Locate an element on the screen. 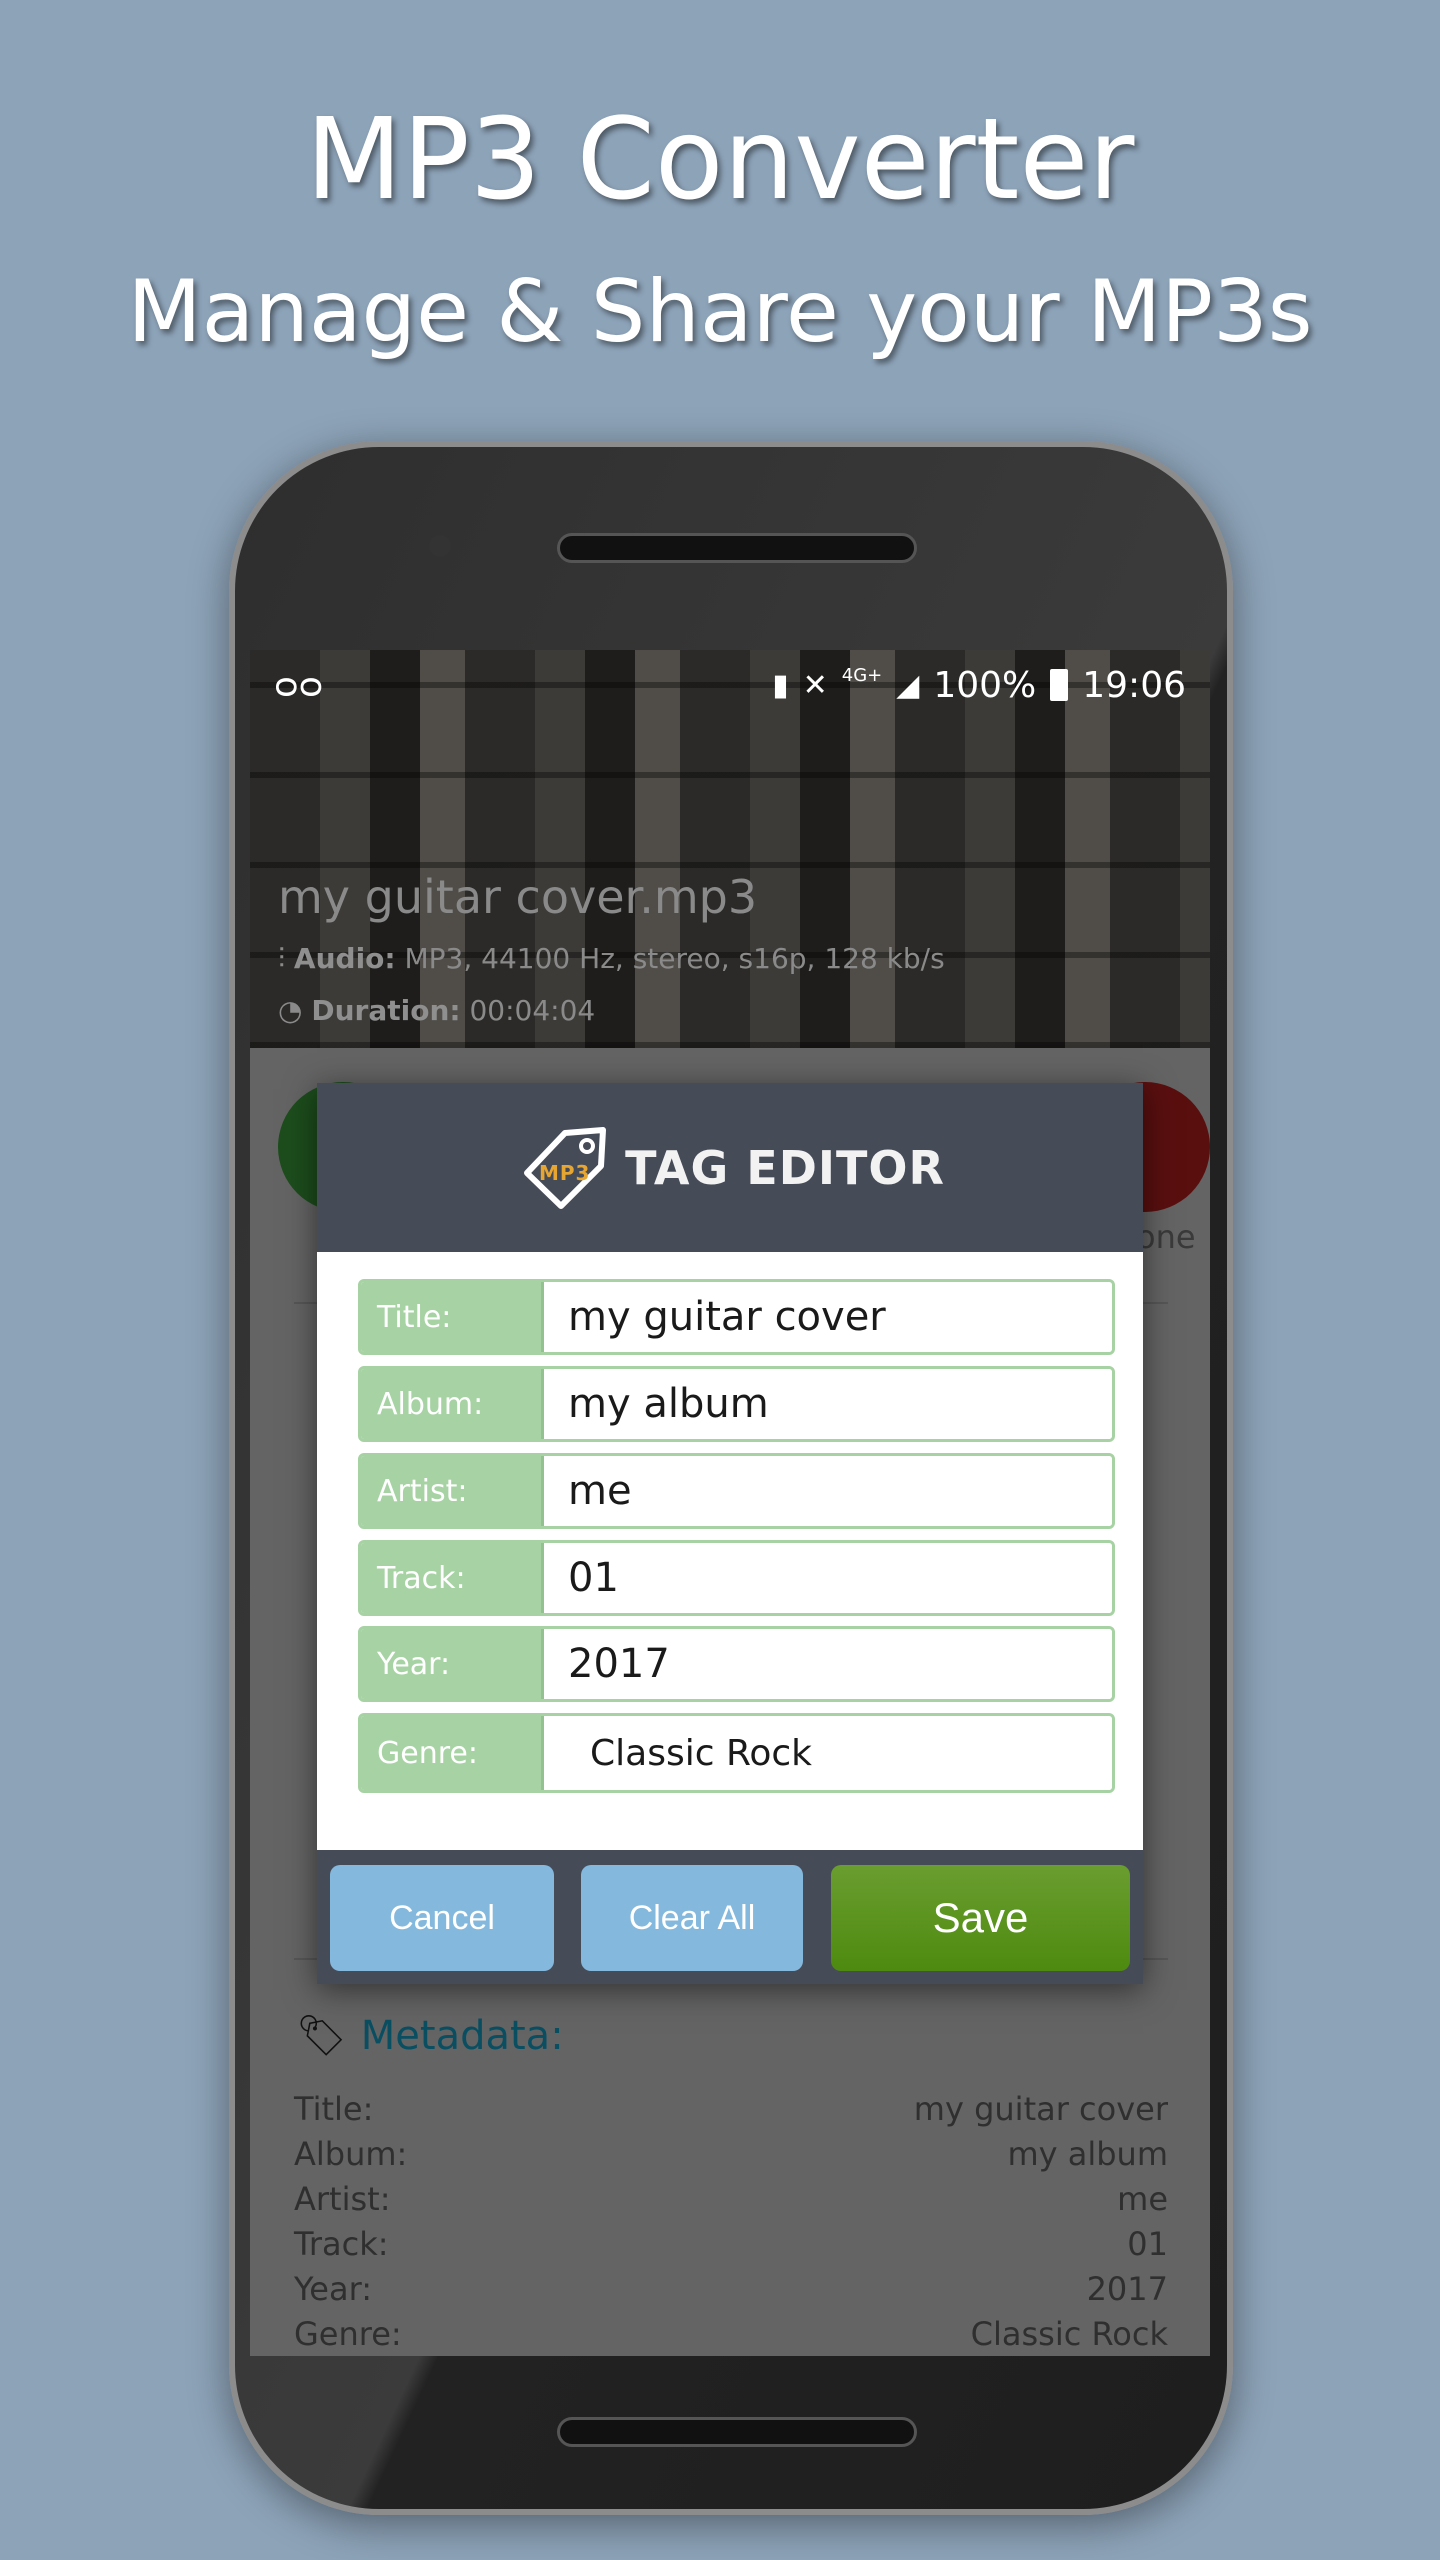 This screenshot has height=2560, width=1440. tag-icon: 🏷 is located at coordinates (321, 2036).